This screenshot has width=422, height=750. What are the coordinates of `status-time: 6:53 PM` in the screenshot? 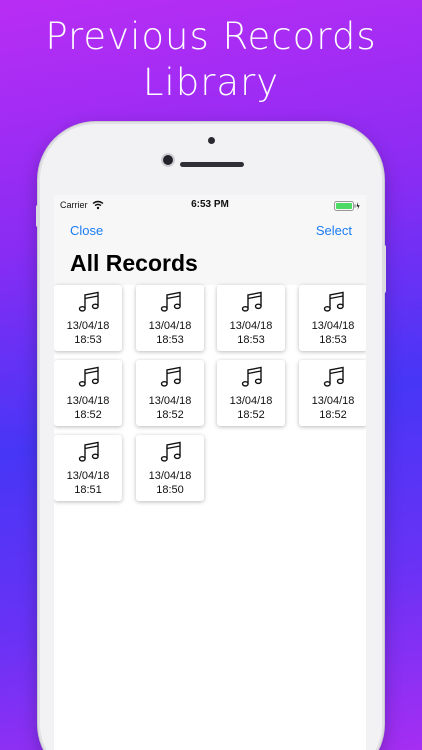 It's located at (210, 204).